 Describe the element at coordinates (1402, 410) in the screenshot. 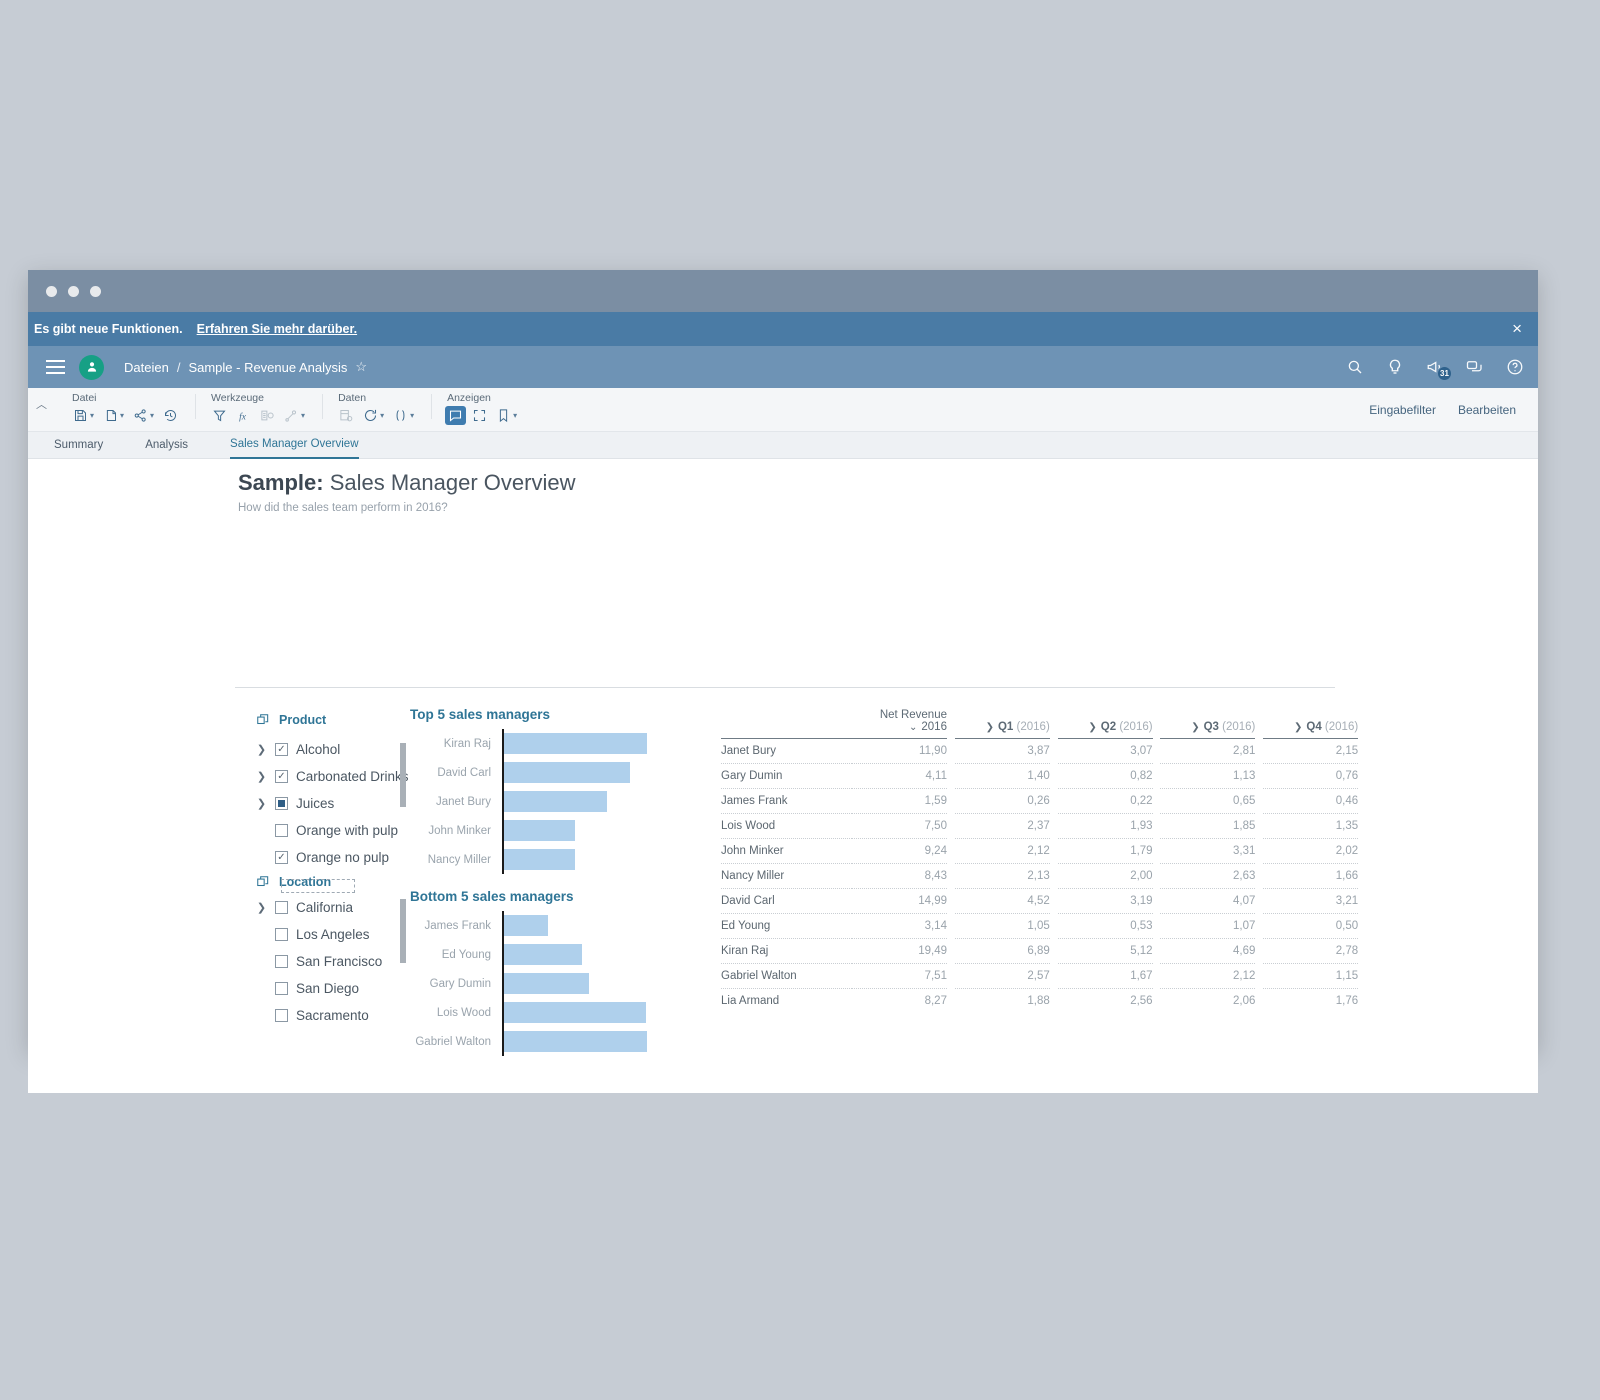

I see `input-filter-button: Eingabefilter` at that location.